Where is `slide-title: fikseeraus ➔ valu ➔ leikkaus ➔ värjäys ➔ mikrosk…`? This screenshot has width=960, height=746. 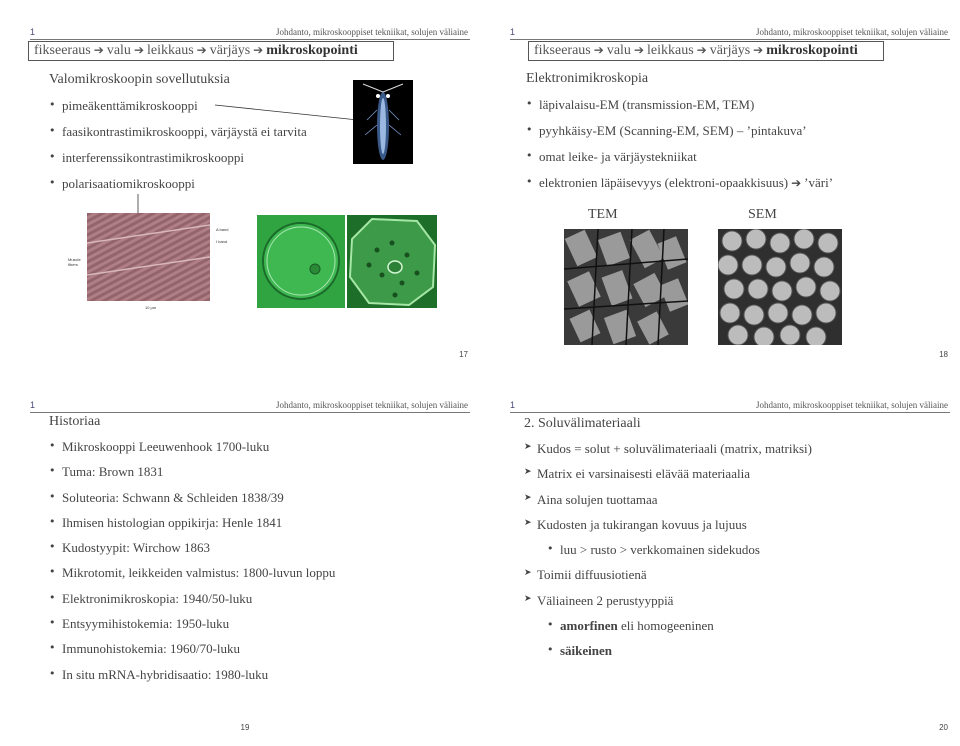
slide-title: fikseeraus ➔ valu ➔ leikkaus ➔ värjäys ➔ mikrosk… is located at coordinates (706, 51).